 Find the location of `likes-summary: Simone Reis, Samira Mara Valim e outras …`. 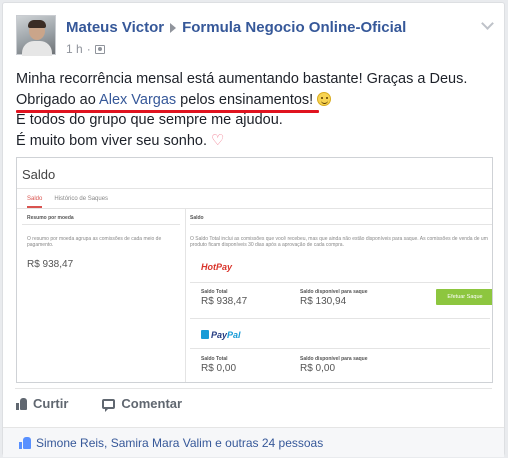

likes-summary: Simone Reis, Samira Mara Valim e outras … is located at coordinates (171, 443).